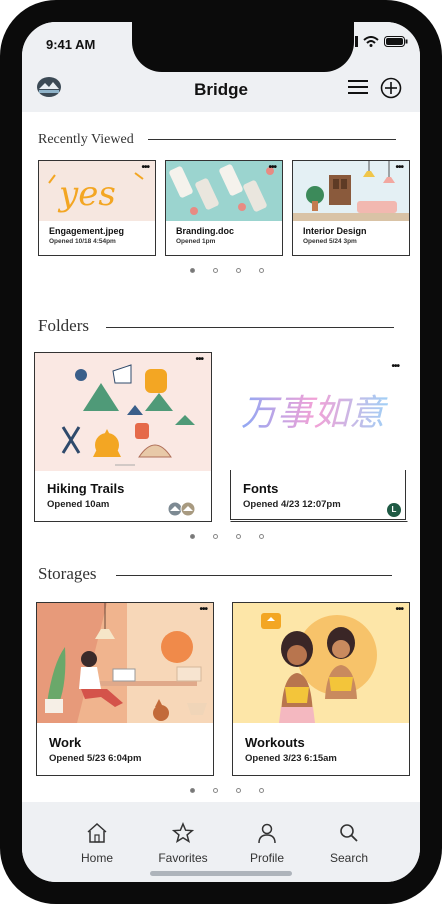  I want to click on storage-card: ••• Work Opened 5/23 6:04pm, so click(125, 689).